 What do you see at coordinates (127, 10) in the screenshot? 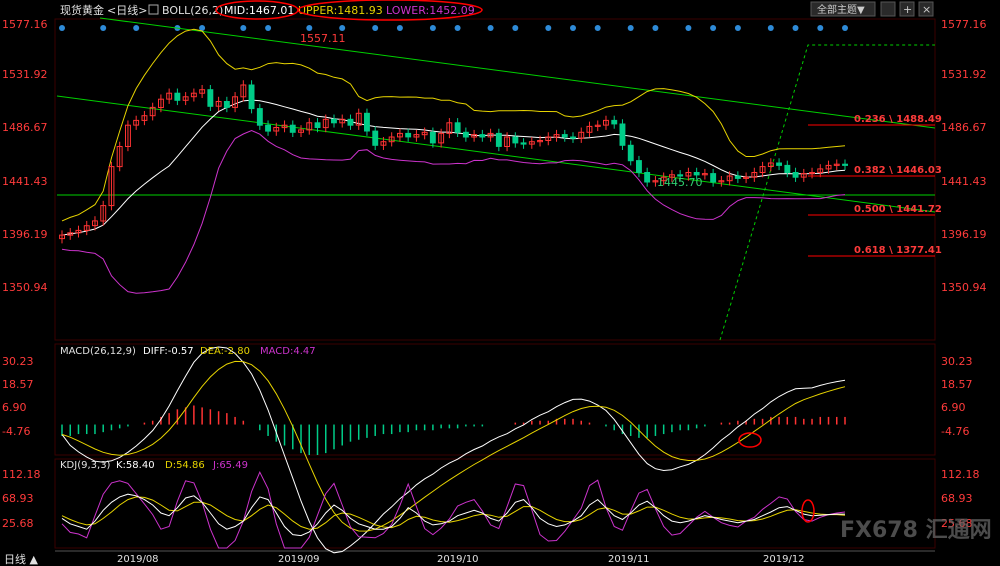
I see `period-label: <日线>` at bounding box center [127, 10].